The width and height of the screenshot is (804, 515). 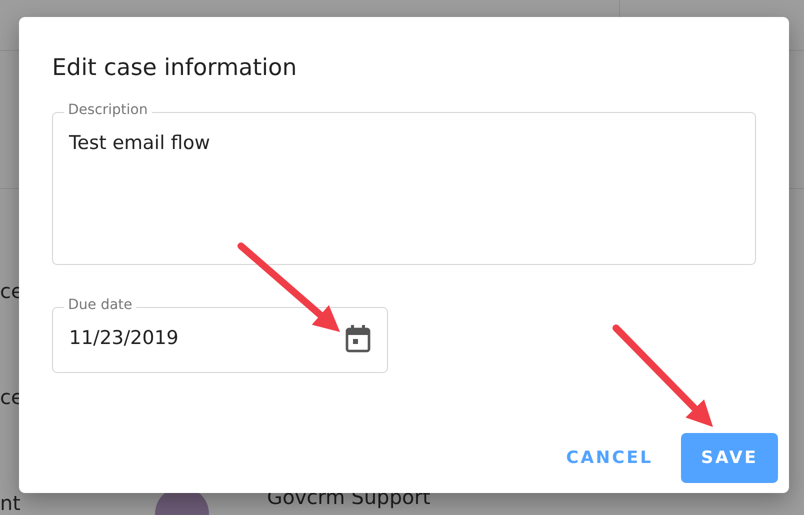 I want to click on field-value: 11/23/2019, so click(x=124, y=338).